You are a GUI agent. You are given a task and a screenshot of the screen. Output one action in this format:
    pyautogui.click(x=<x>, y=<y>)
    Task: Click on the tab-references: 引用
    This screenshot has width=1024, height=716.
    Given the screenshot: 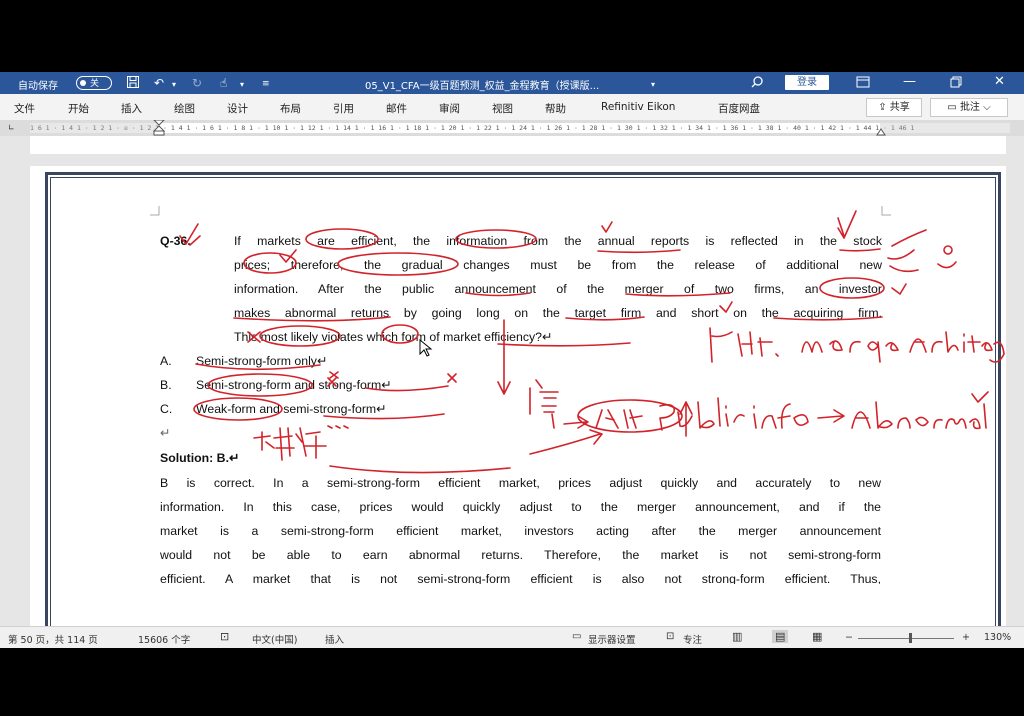 What is the action you would take?
    pyautogui.click(x=343, y=108)
    